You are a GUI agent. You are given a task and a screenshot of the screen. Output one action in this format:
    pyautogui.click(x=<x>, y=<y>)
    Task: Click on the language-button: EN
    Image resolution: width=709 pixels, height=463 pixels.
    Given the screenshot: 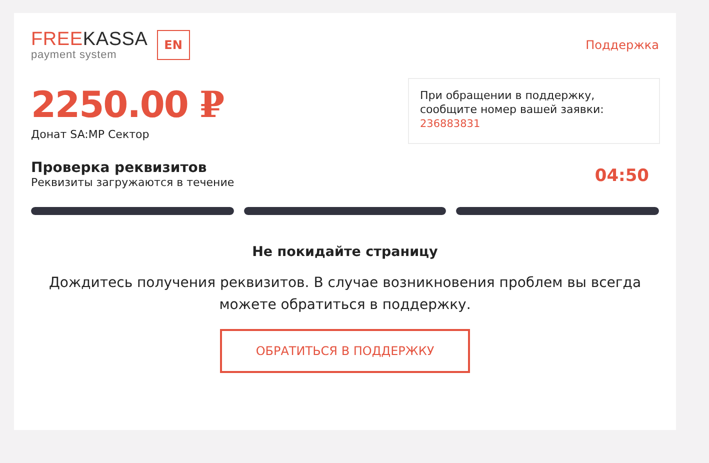 What is the action you would take?
    pyautogui.click(x=173, y=45)
    